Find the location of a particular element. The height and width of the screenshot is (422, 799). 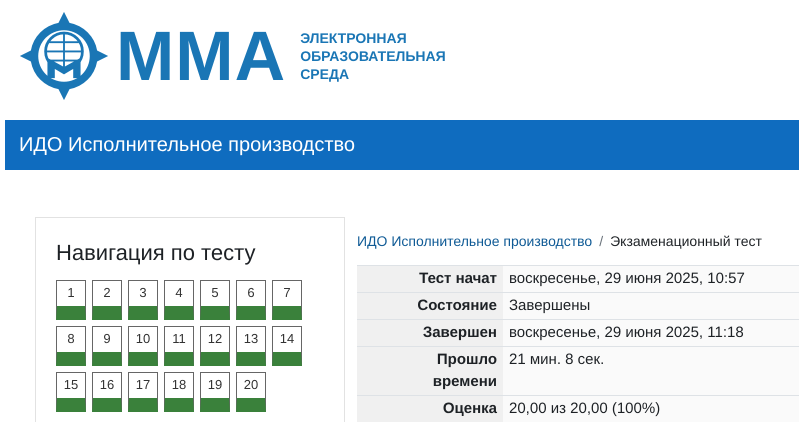

panel-title: Навигация по тесту is located at coordinates (156, 253).